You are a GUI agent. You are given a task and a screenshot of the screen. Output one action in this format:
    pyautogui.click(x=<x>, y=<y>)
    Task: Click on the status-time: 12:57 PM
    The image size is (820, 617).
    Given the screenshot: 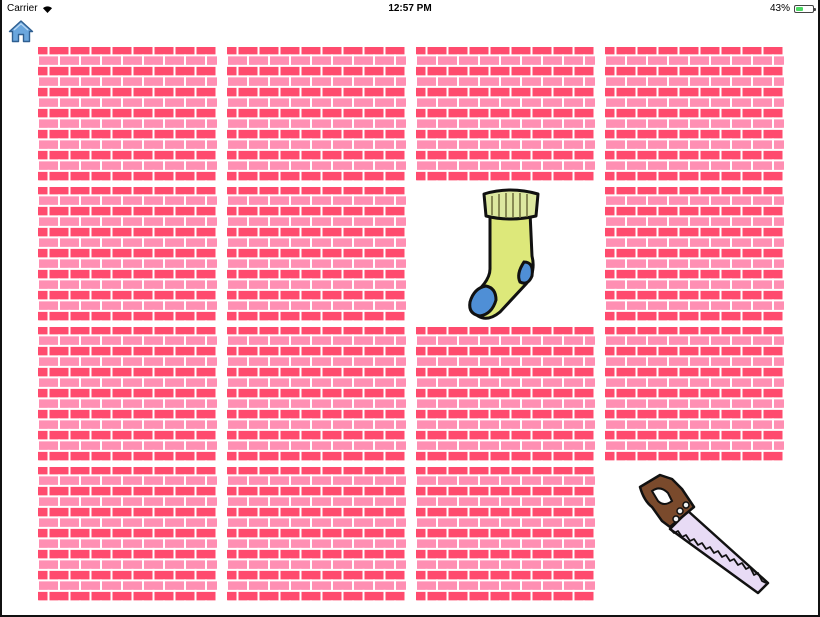 What is the action you would take?
    pyautogui.click(x=410, y=8)
    